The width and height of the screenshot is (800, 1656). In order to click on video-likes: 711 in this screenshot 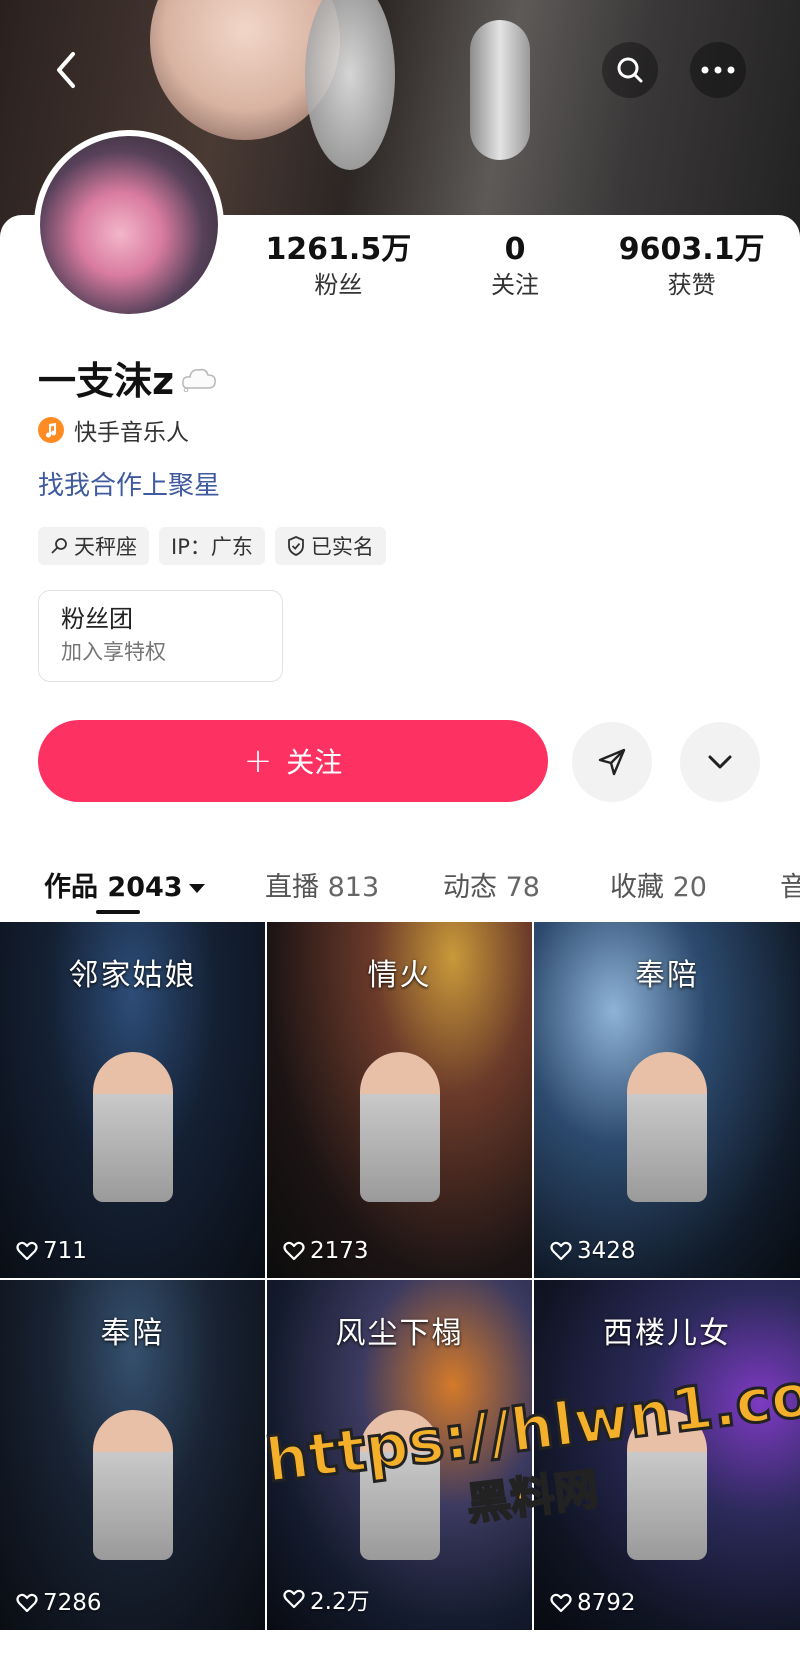, I will do `click(51, 1251)`.